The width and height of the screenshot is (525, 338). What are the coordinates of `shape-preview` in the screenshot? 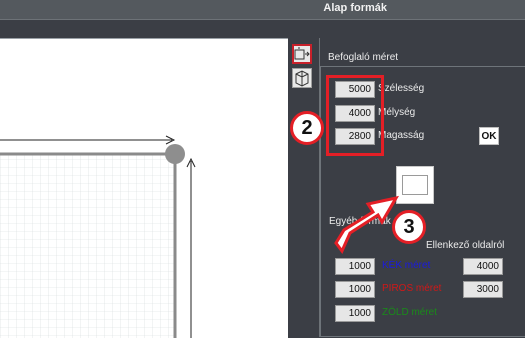 It's located at (415, 185).